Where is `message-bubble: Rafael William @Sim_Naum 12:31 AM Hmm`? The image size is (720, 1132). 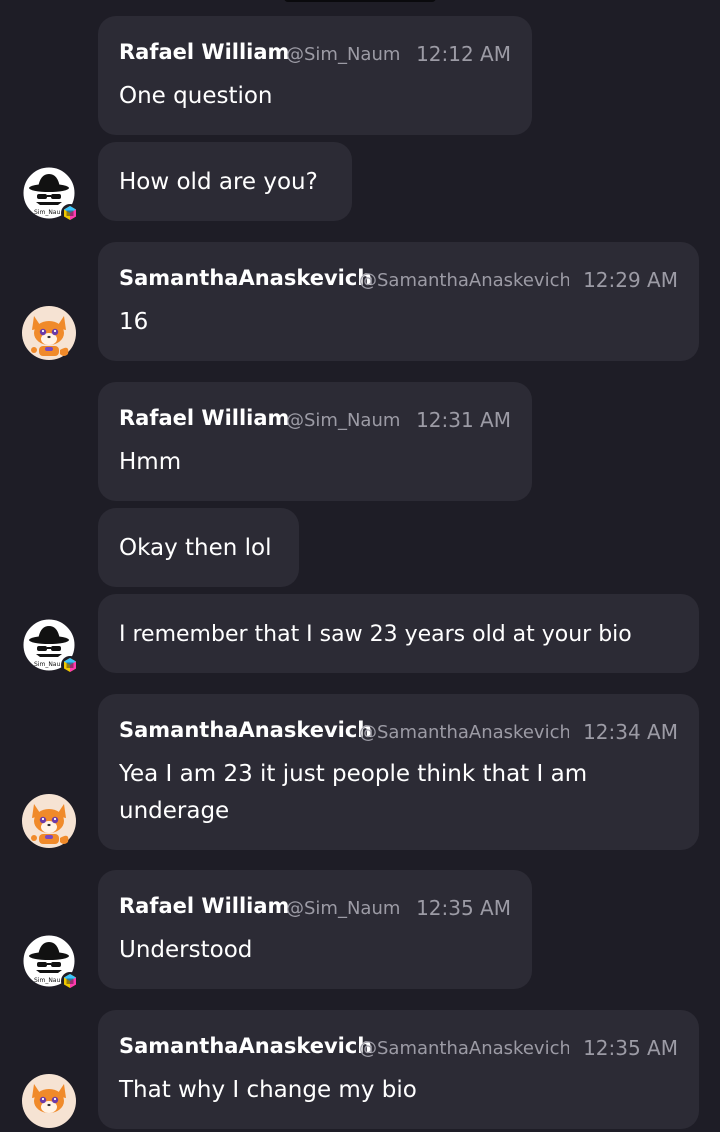
message-bubble: Rafael William @Sim_Naum 12:31 AM Hmm is located at coordinates (315, 441).